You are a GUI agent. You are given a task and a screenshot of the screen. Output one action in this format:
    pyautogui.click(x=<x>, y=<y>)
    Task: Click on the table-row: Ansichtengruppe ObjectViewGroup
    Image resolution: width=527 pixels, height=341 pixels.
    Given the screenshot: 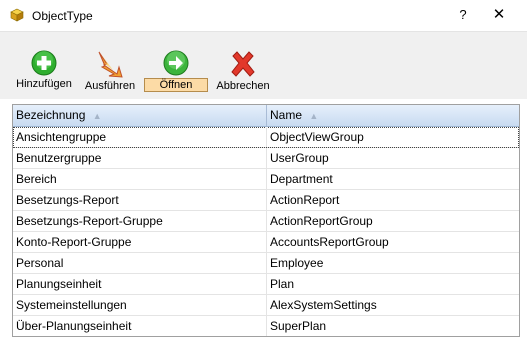 What is the action you would take?
    pyautogui.click(x=266, y=137)
    